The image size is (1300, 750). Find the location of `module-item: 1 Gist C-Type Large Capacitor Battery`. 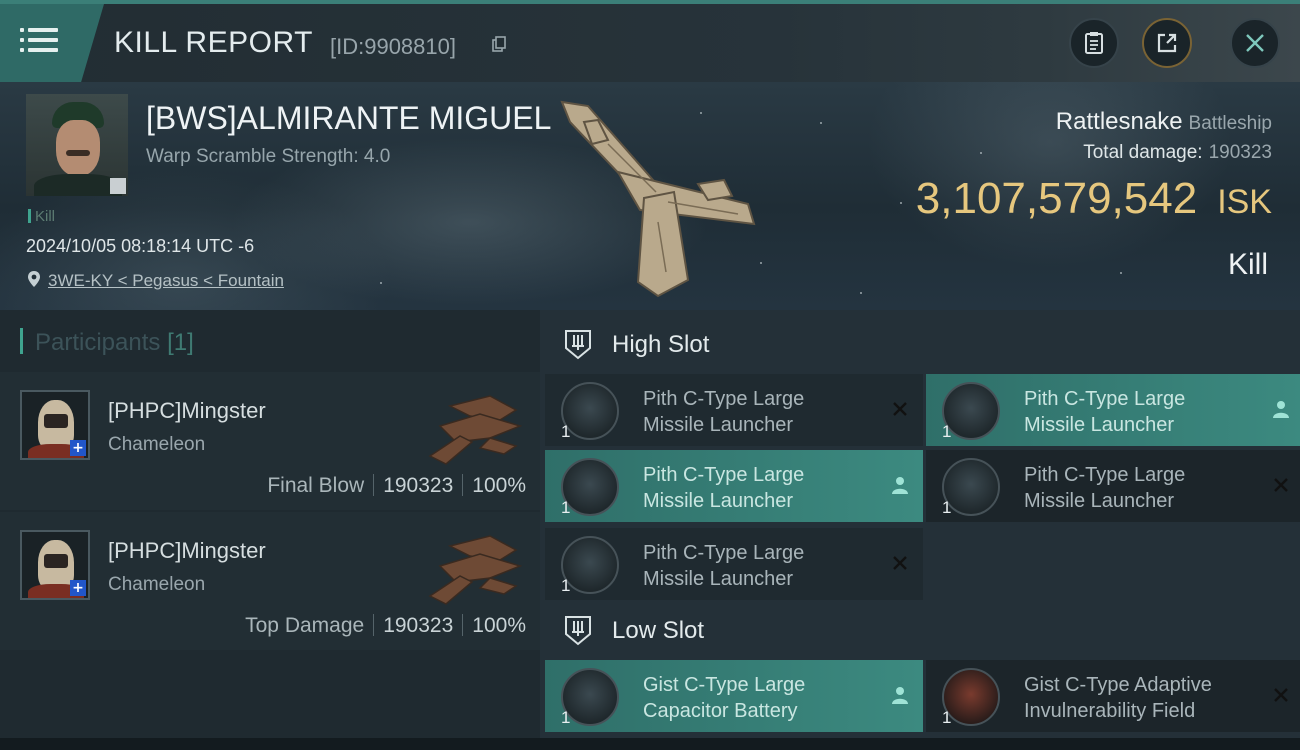

module-item: 1 Gist C-Type Large Capacitor Battery is located at coordinates (734, 696).